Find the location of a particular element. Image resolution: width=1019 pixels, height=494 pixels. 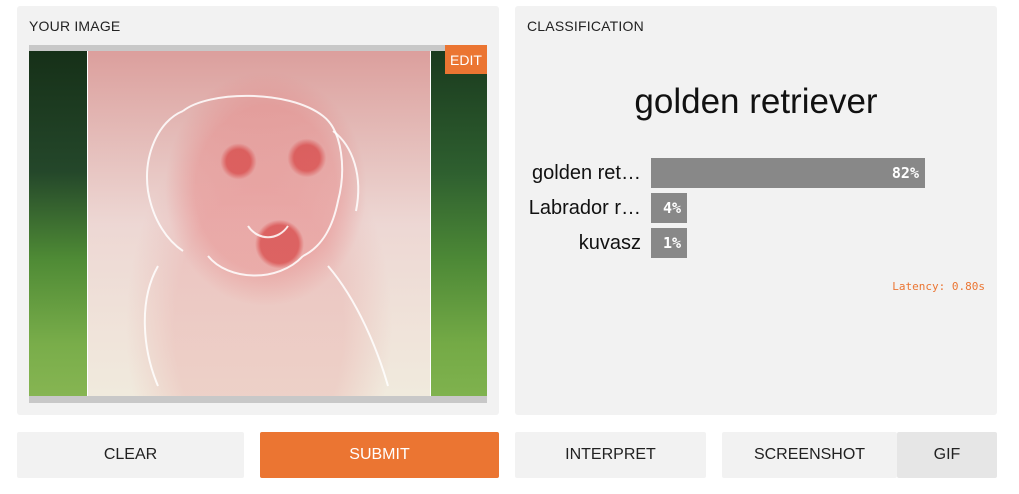

dog-outline-graphic is located at coordinates (266, 240).